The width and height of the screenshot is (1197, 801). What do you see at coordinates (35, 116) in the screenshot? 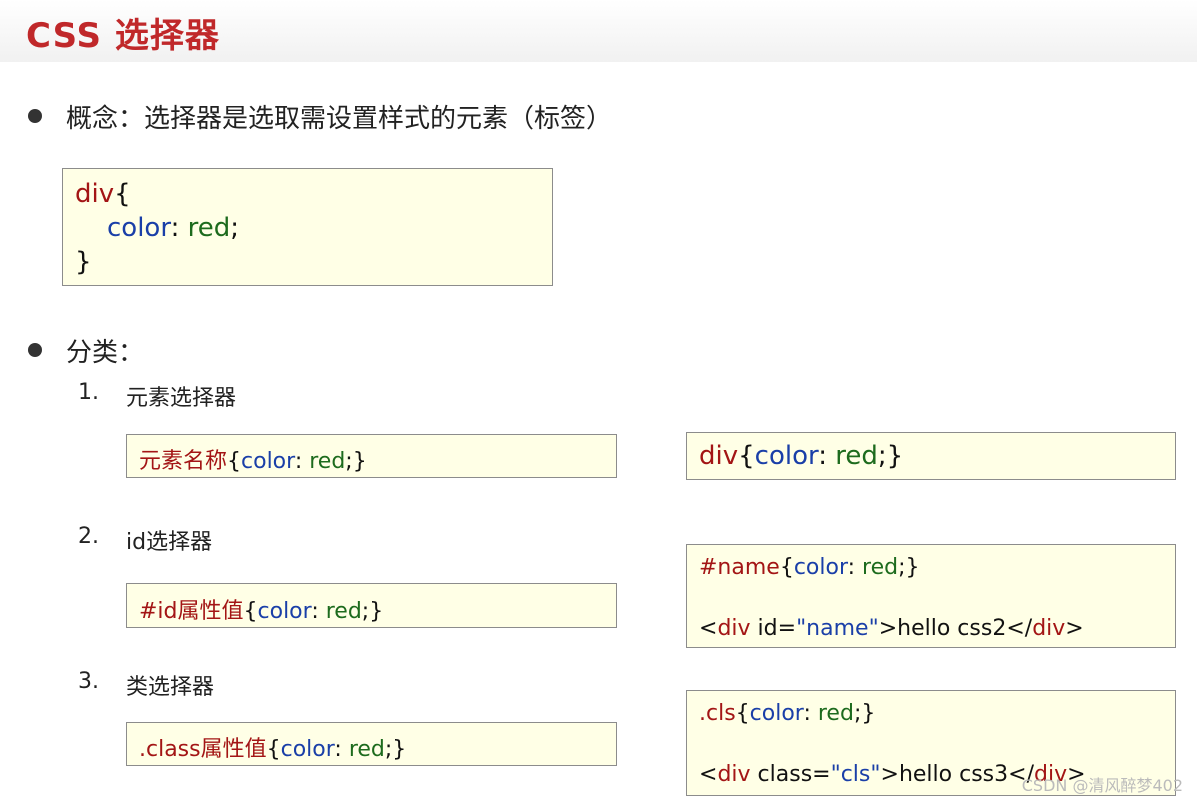
I see `bullet-concept` at bounding box center [35, 116].